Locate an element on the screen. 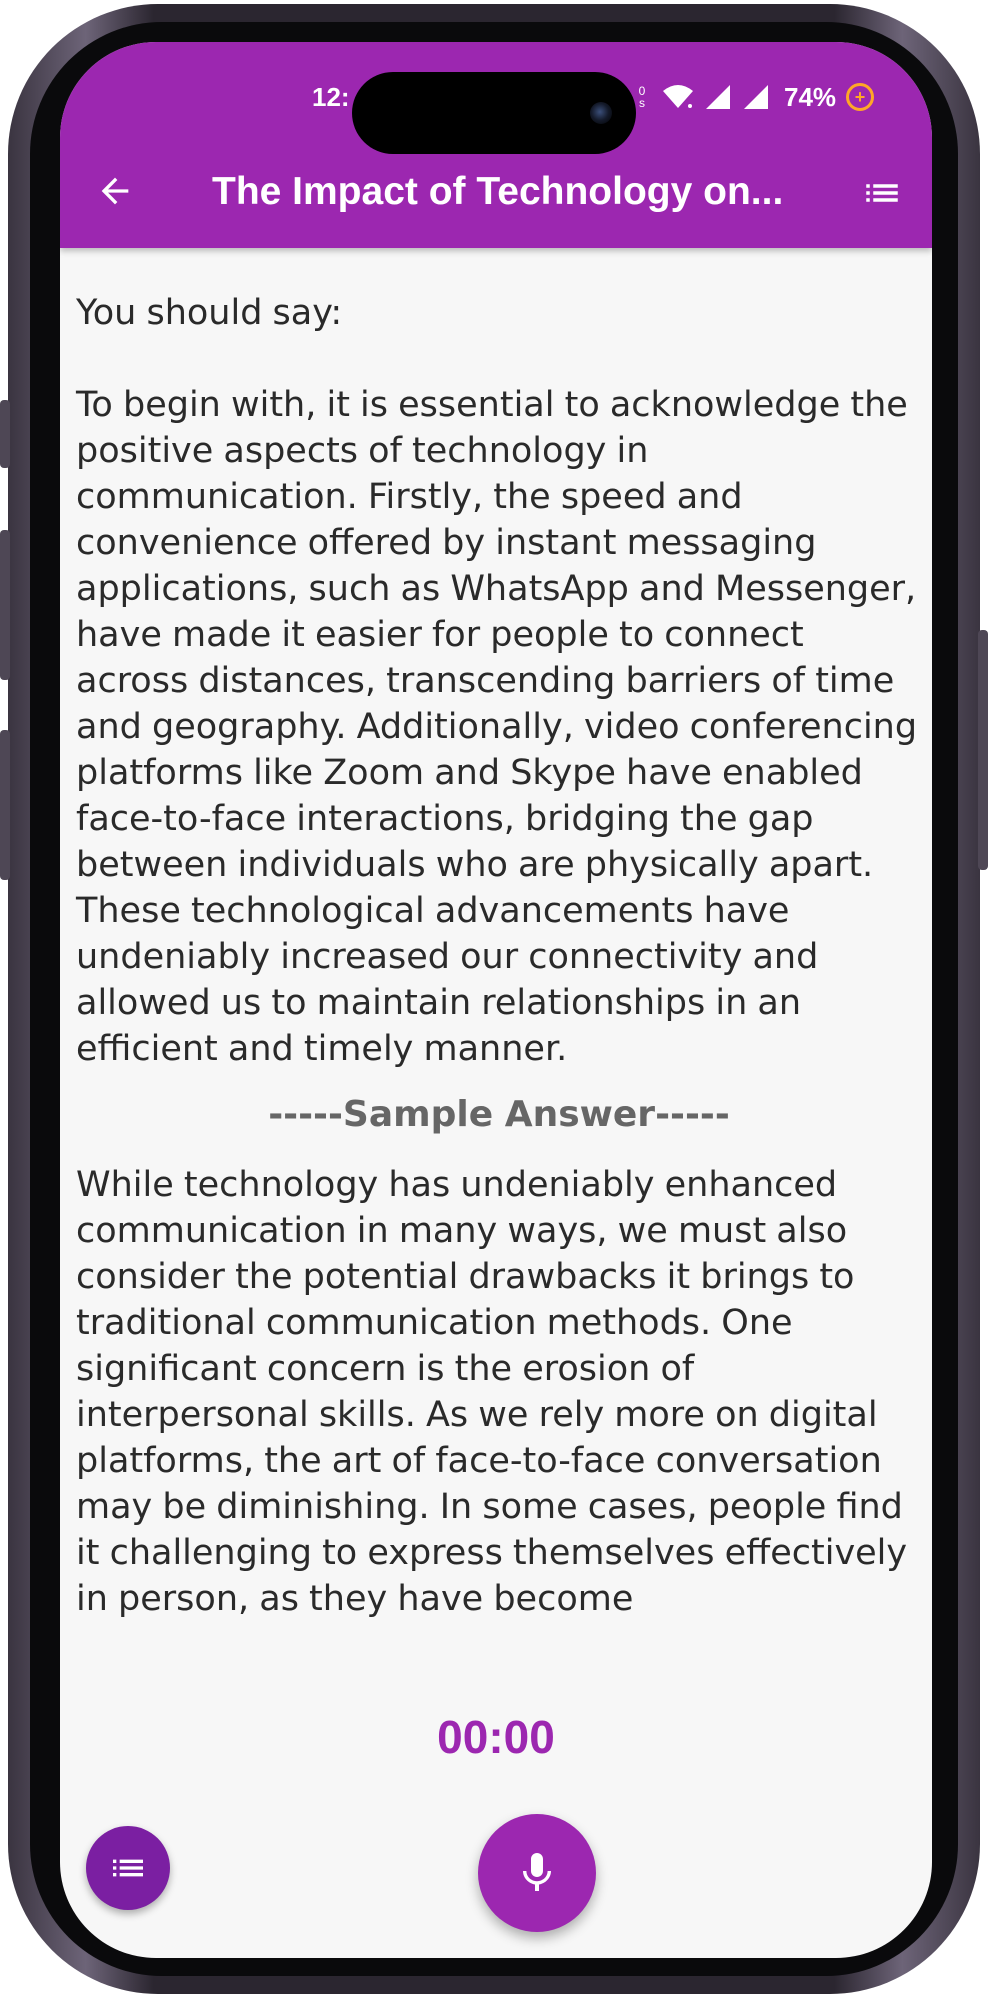 This screenshot has width=988, height=2000. arrow-back-icon is located at coordinates (115, 191).